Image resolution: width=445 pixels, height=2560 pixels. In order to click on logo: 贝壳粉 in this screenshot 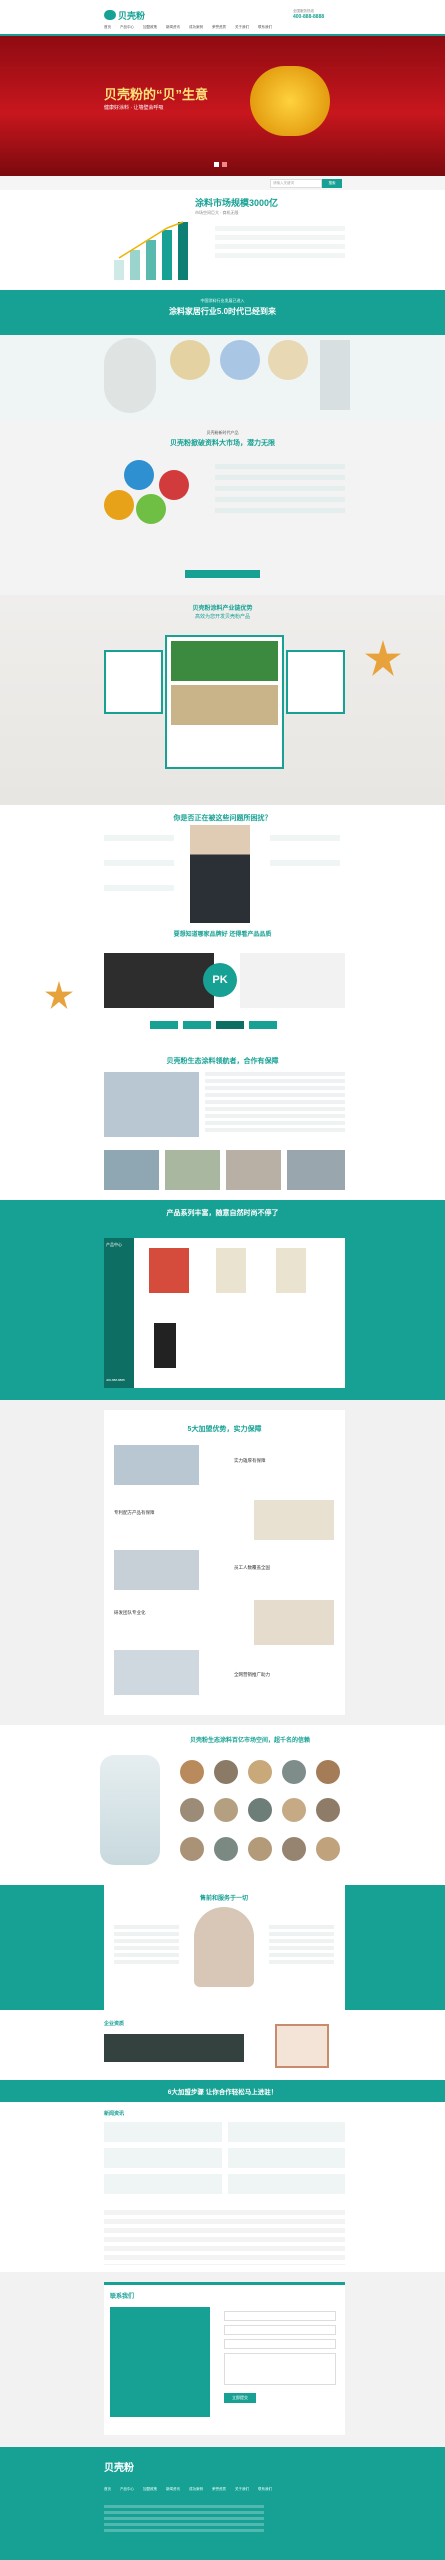, I will do `click(135, 15)`.